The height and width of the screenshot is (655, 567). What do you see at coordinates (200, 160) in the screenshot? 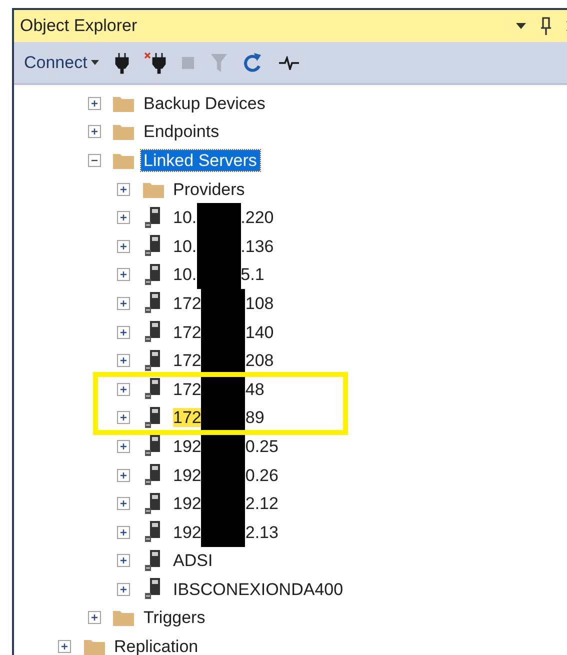
I see `tree-item-label: Linked Servers` at bounding box center [200, 160].